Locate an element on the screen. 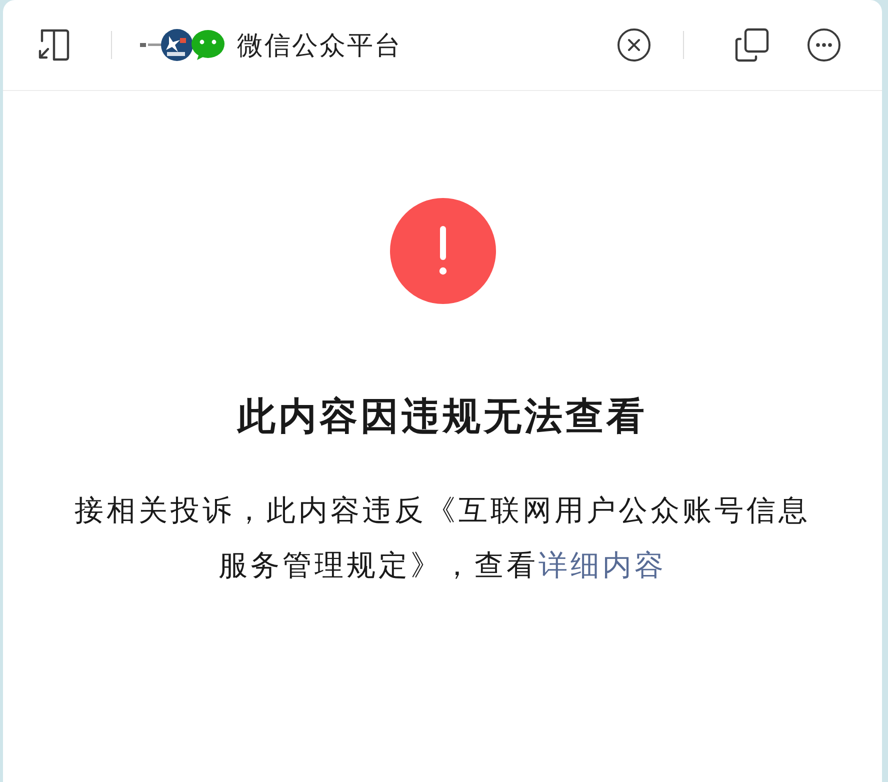 This screenshot has width=888, height=782. details-link: 详细内容 is located at coordinates (602, 566).